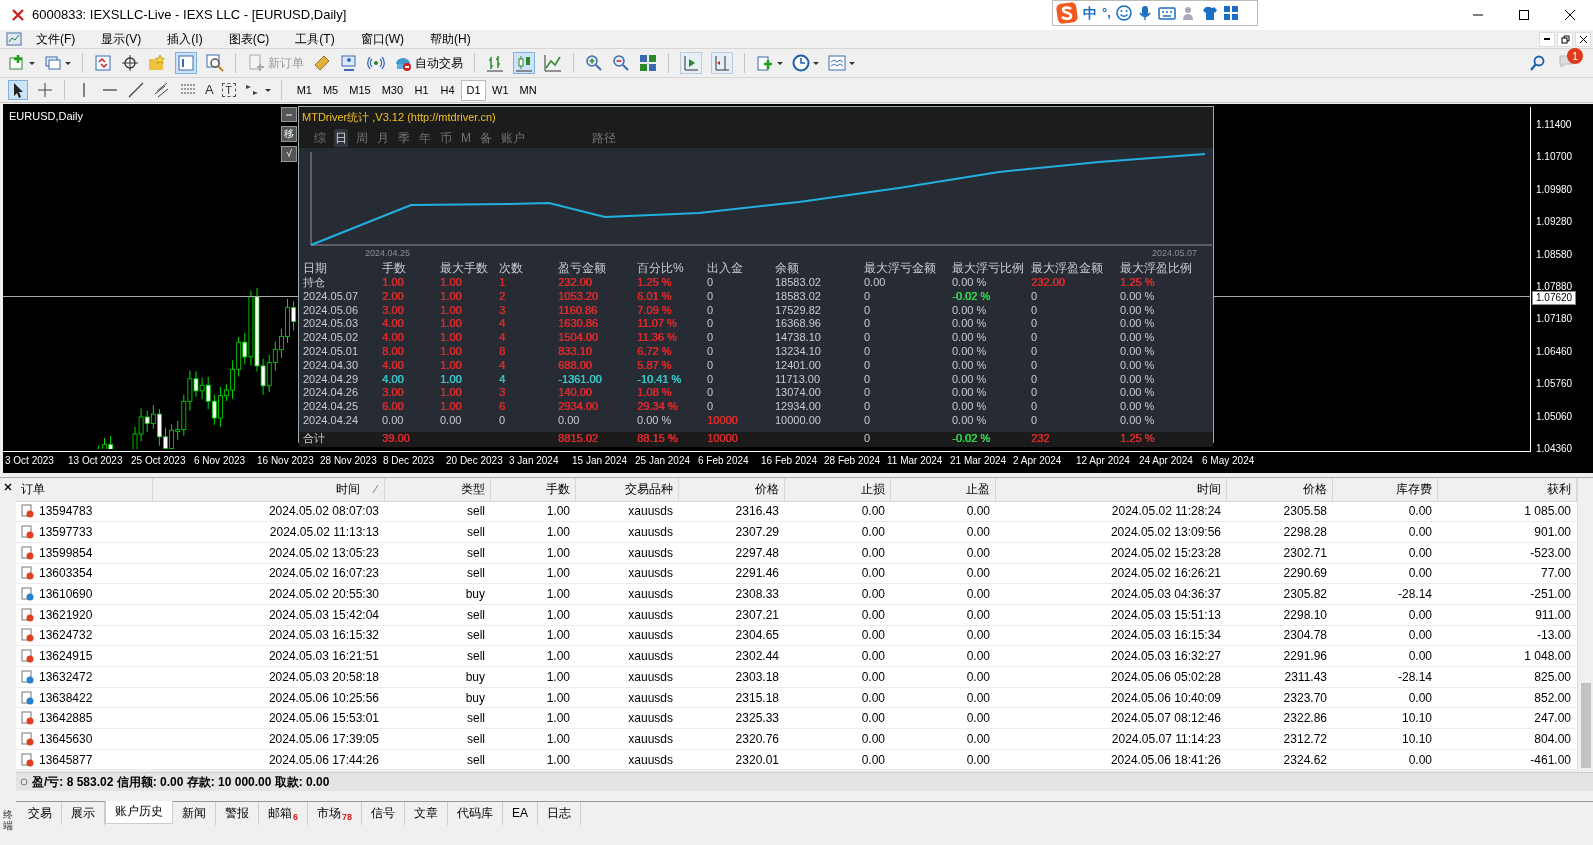 The width and height of the screenshot is (1593, 845). I want to click on menu-item: 帮助(H), so click(450, 39).